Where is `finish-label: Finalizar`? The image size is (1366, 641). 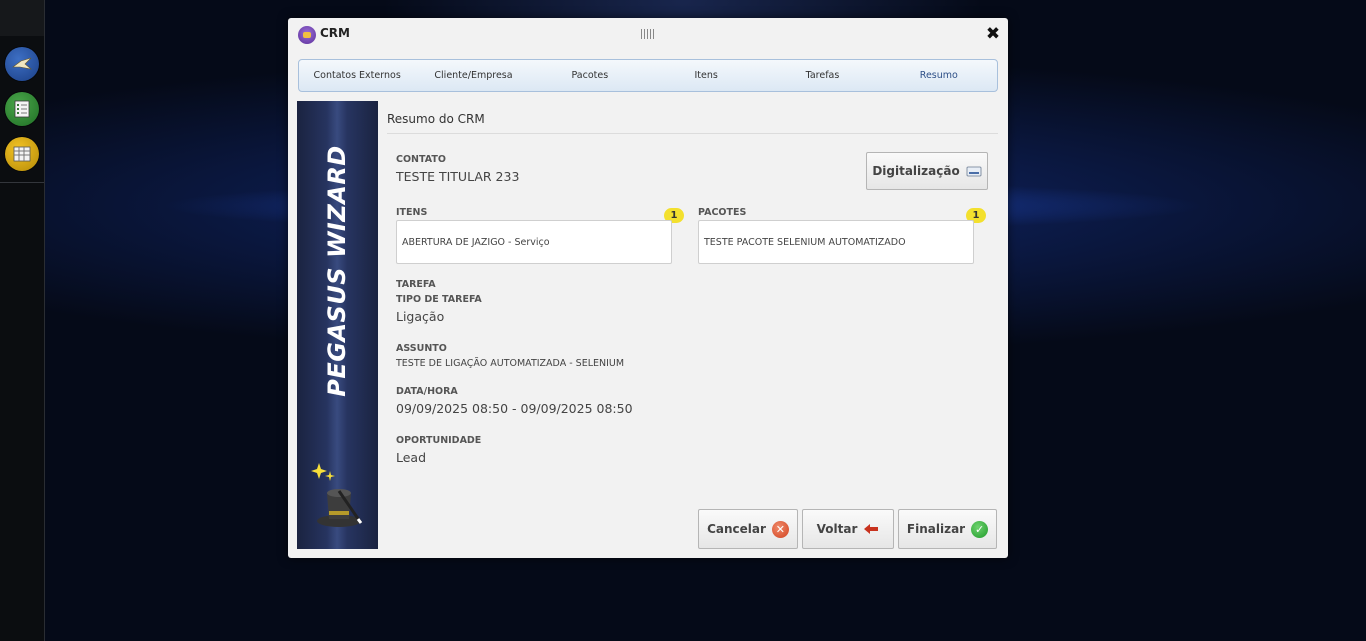
finish-label: Finalizar is located at coordinates (936, 529).